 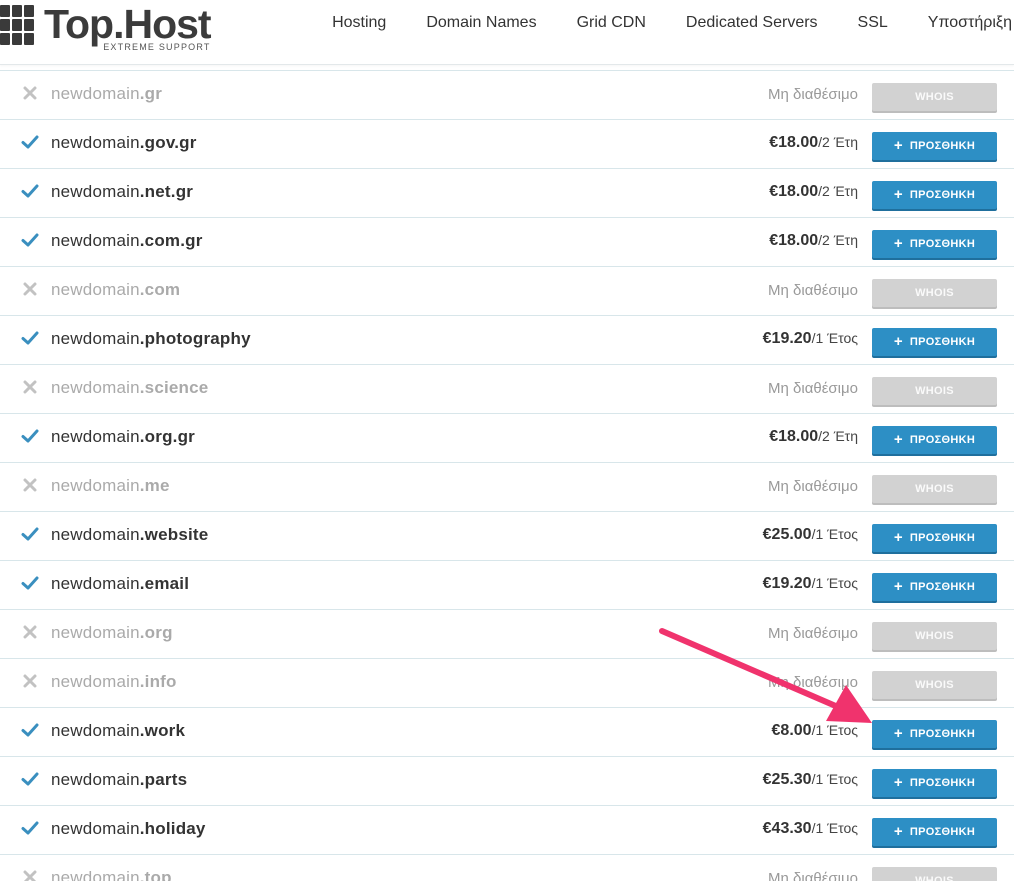 I want to click on domain-name: newdomain.science, so click(x=129, y=388).